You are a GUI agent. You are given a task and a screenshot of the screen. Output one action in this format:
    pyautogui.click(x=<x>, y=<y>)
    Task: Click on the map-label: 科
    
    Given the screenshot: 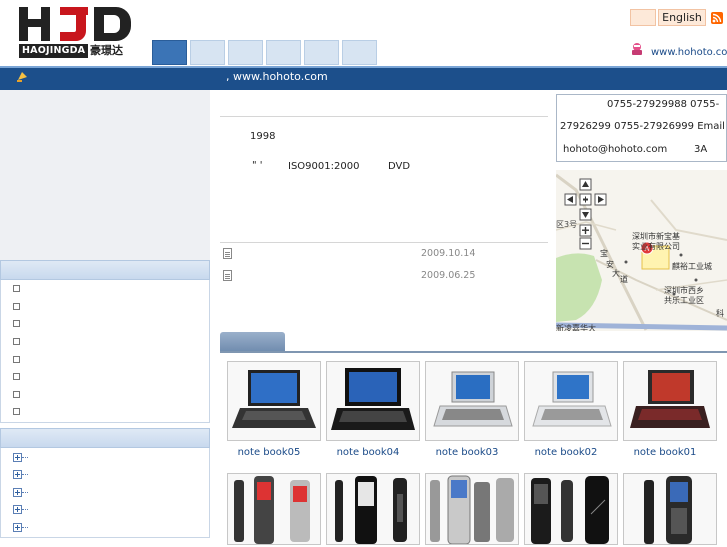 What is the action you would take?
    pyautogui.click(x=720, y=313)
    